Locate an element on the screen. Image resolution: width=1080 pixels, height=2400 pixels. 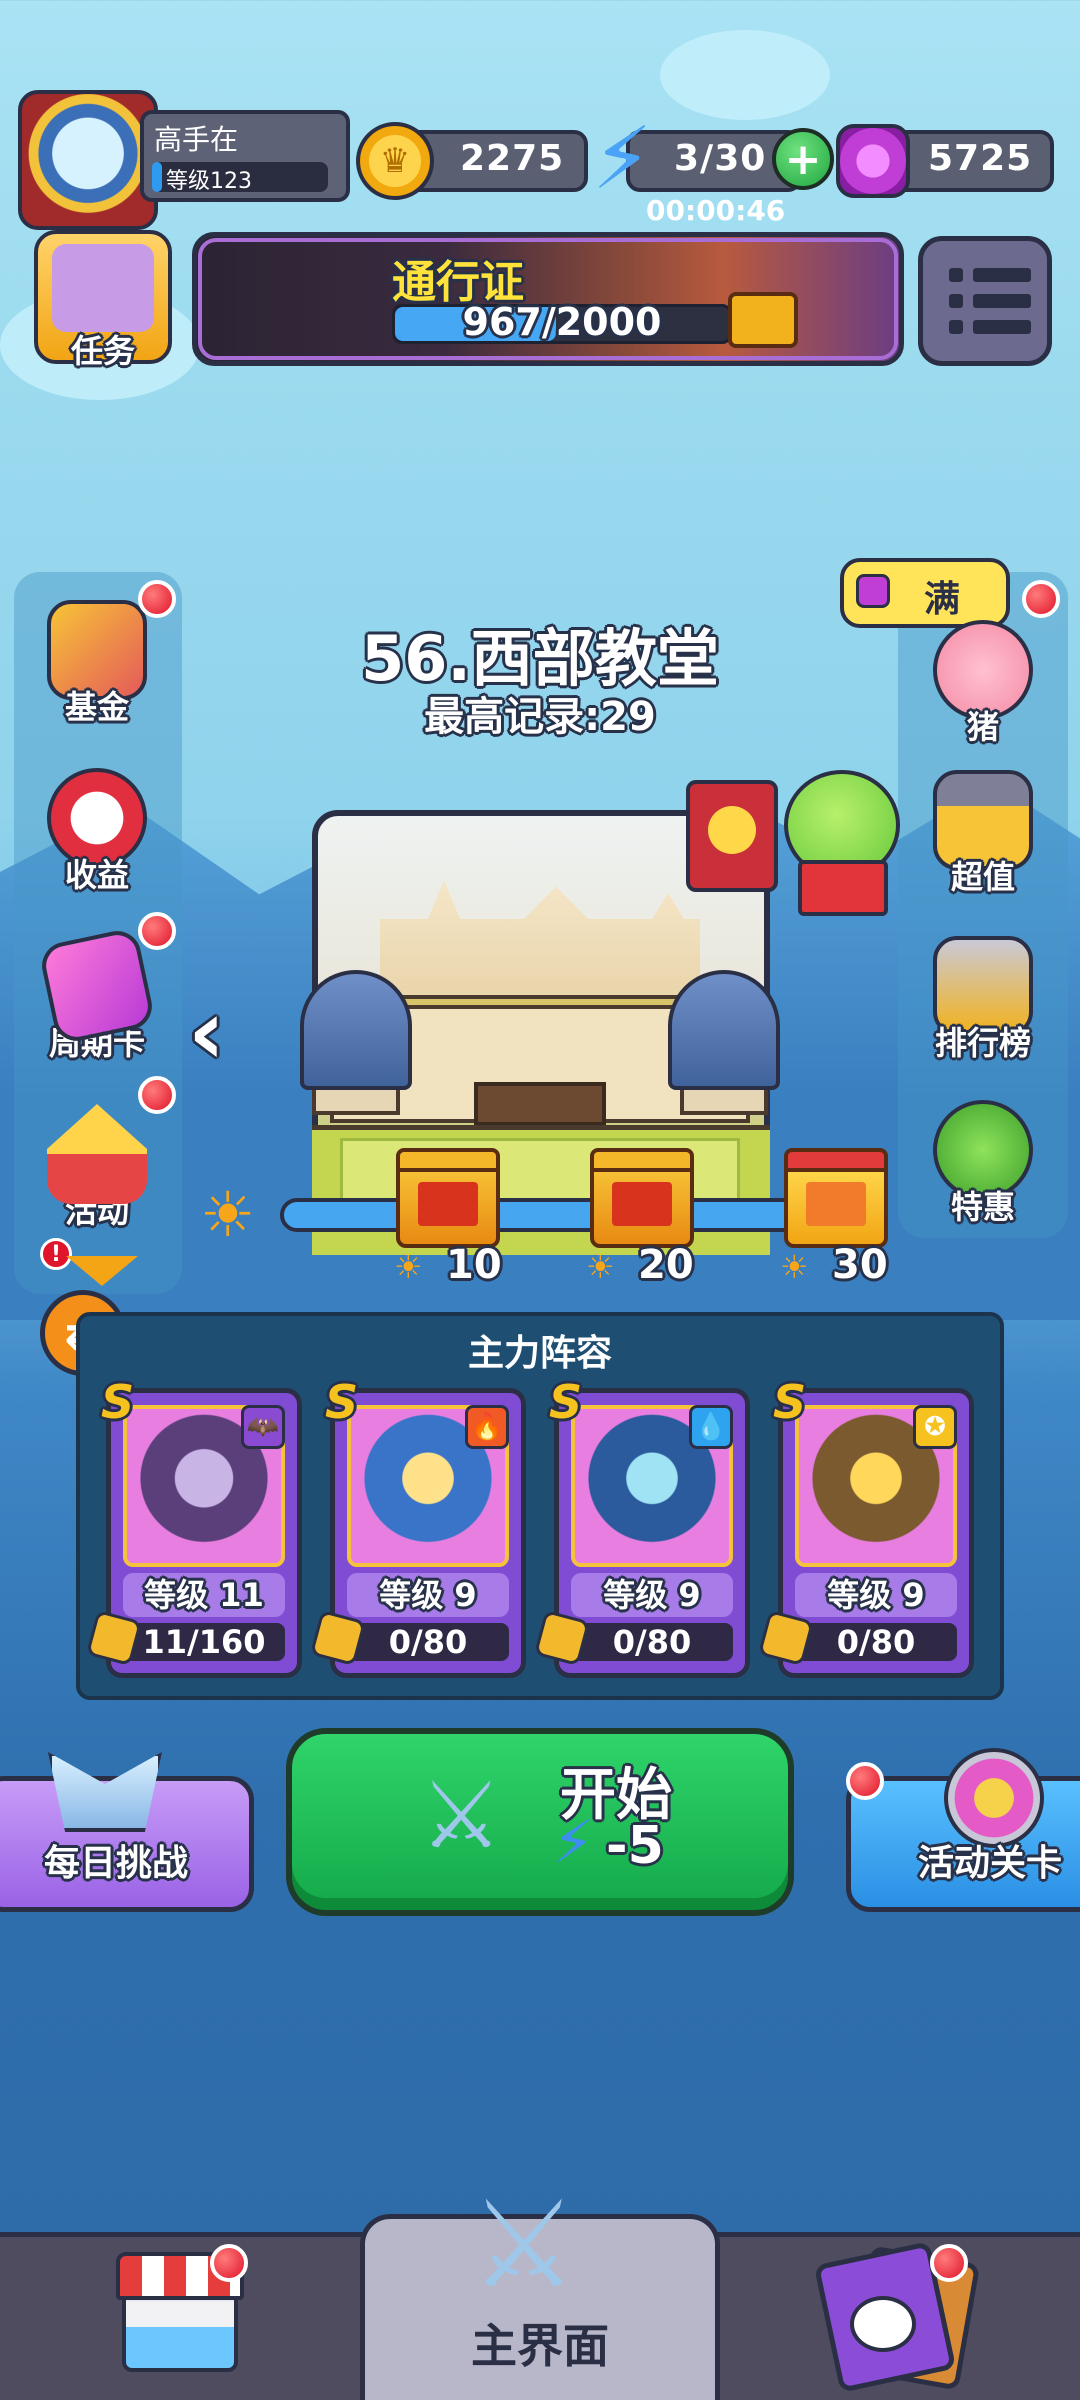
main-menu-button is located at coordinates (985, 301).